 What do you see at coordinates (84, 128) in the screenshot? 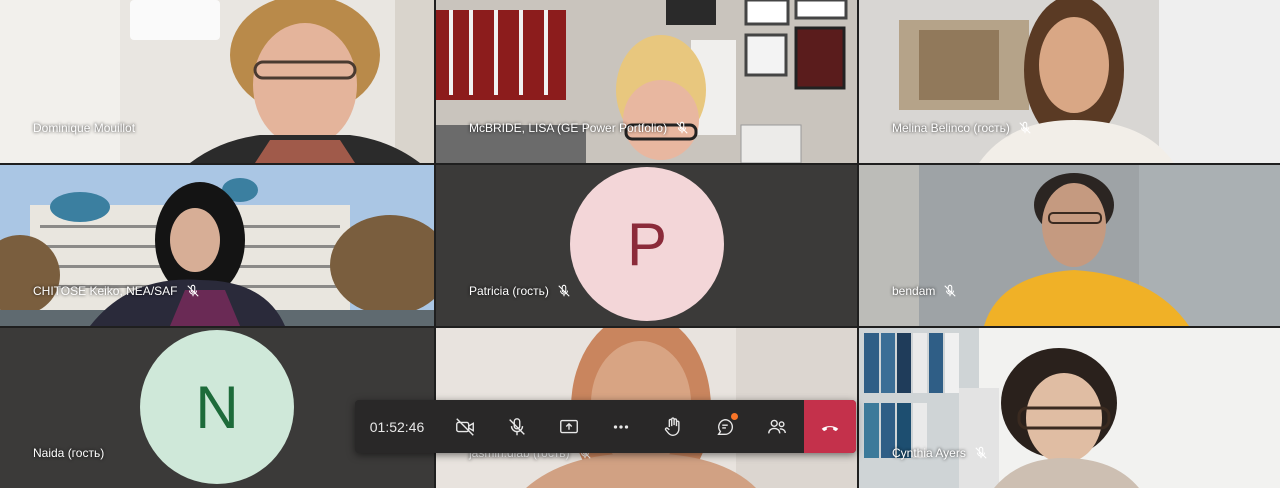
I see `participant-name: Dominique Mouillot` at bounding box center [84, 128].